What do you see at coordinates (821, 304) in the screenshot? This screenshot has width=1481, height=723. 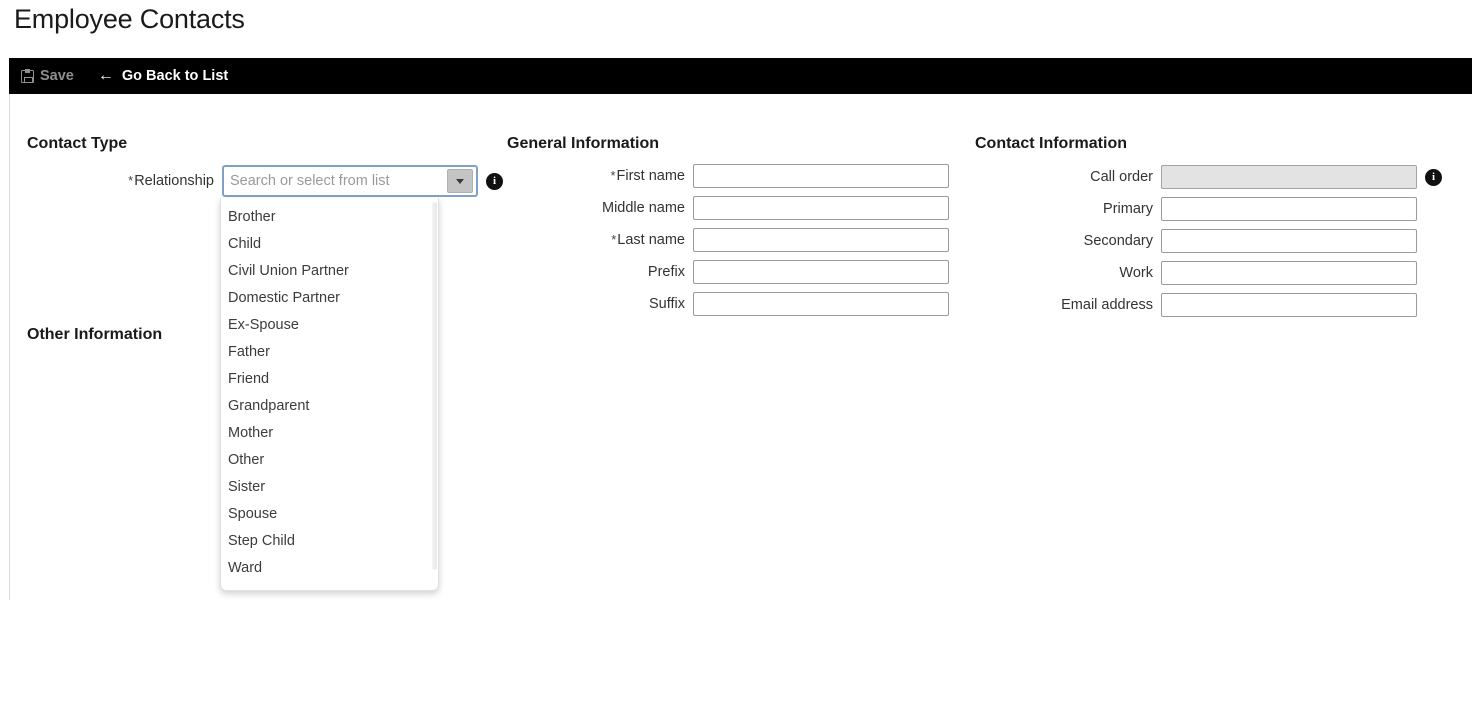 I see `suffix-input` at bounding box center [821, 304].